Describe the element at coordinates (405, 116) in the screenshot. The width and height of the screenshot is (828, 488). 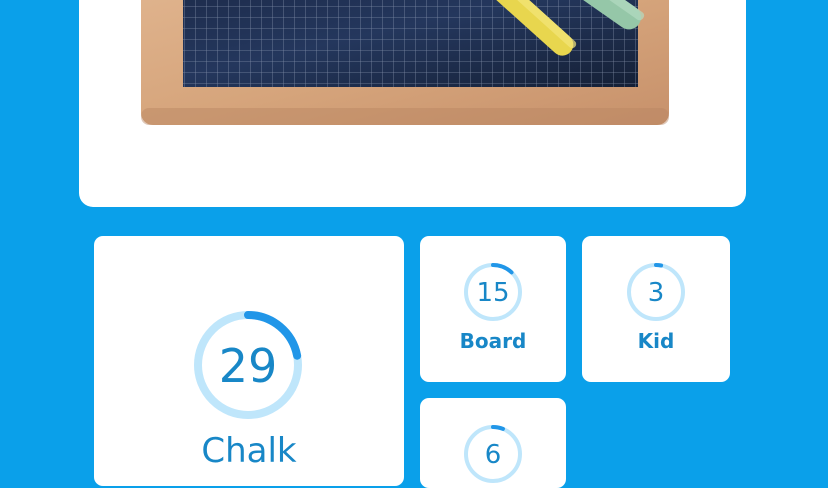
I see `slate-frame-shadow` at that location.